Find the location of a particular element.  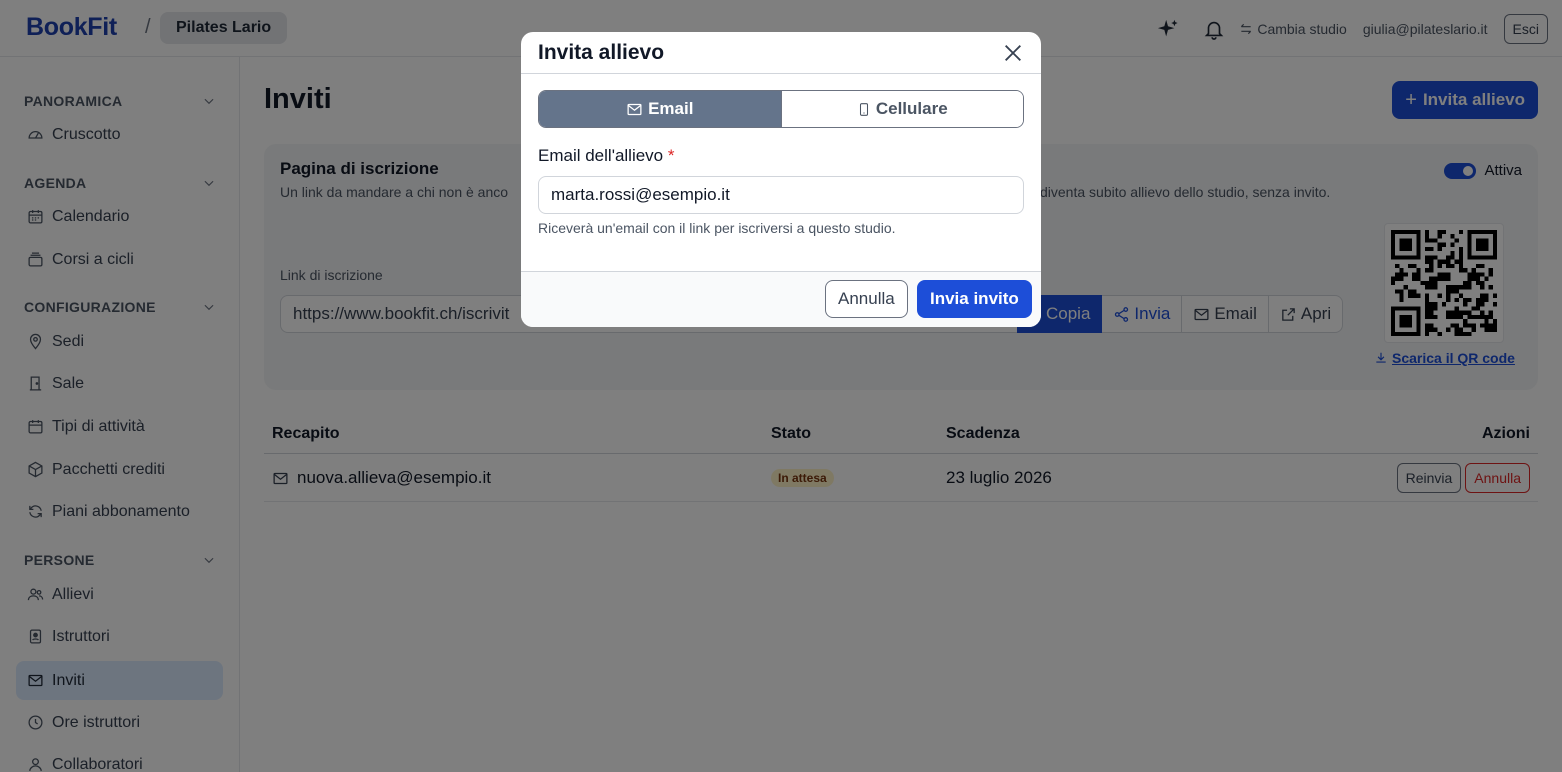

contact-method-toggle: Email Cellulare is located at coordinates (781, 109).